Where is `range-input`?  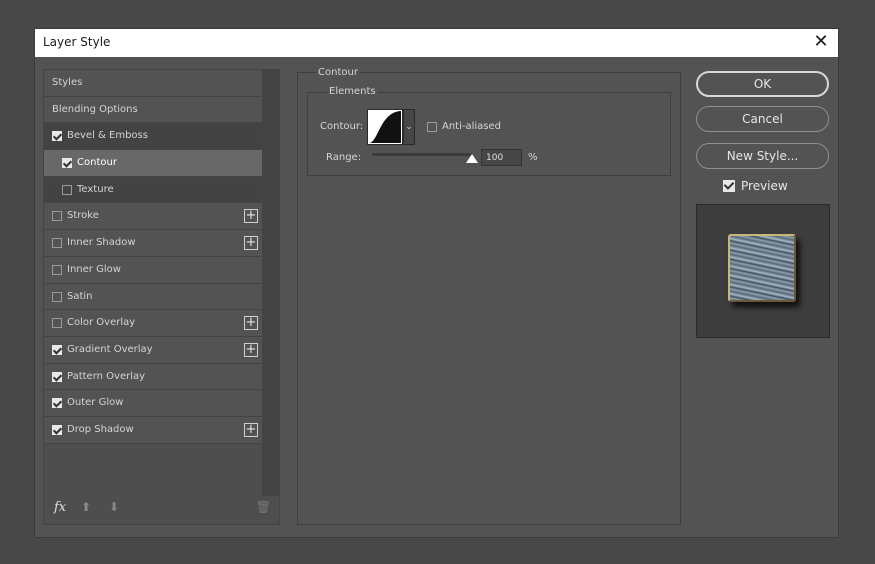
range-input is located at coordinates (501, 157).